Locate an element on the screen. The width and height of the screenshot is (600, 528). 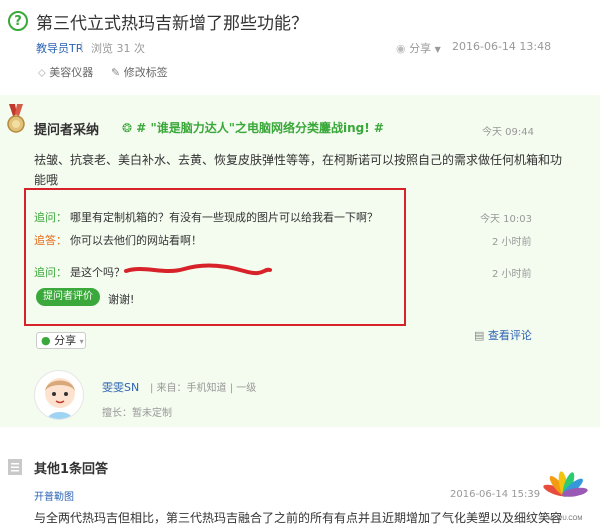
watermark-logo: MEIPU.COM is located at coordinates (565, 496).